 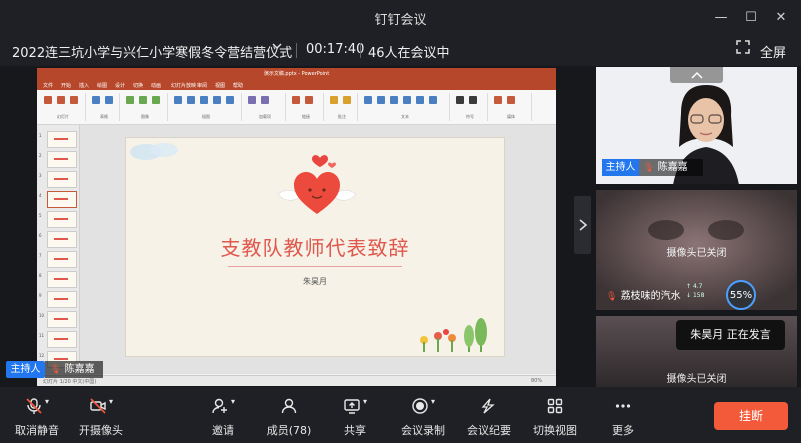 I want to click on slide-thumbnail-number: 7, so click(x=40, y=255).